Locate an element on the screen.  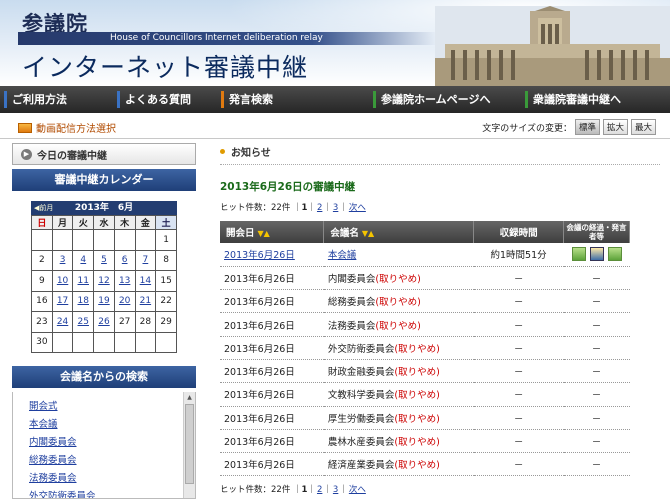
calendar-day-link: 12 is located at coordinates (103, 281).